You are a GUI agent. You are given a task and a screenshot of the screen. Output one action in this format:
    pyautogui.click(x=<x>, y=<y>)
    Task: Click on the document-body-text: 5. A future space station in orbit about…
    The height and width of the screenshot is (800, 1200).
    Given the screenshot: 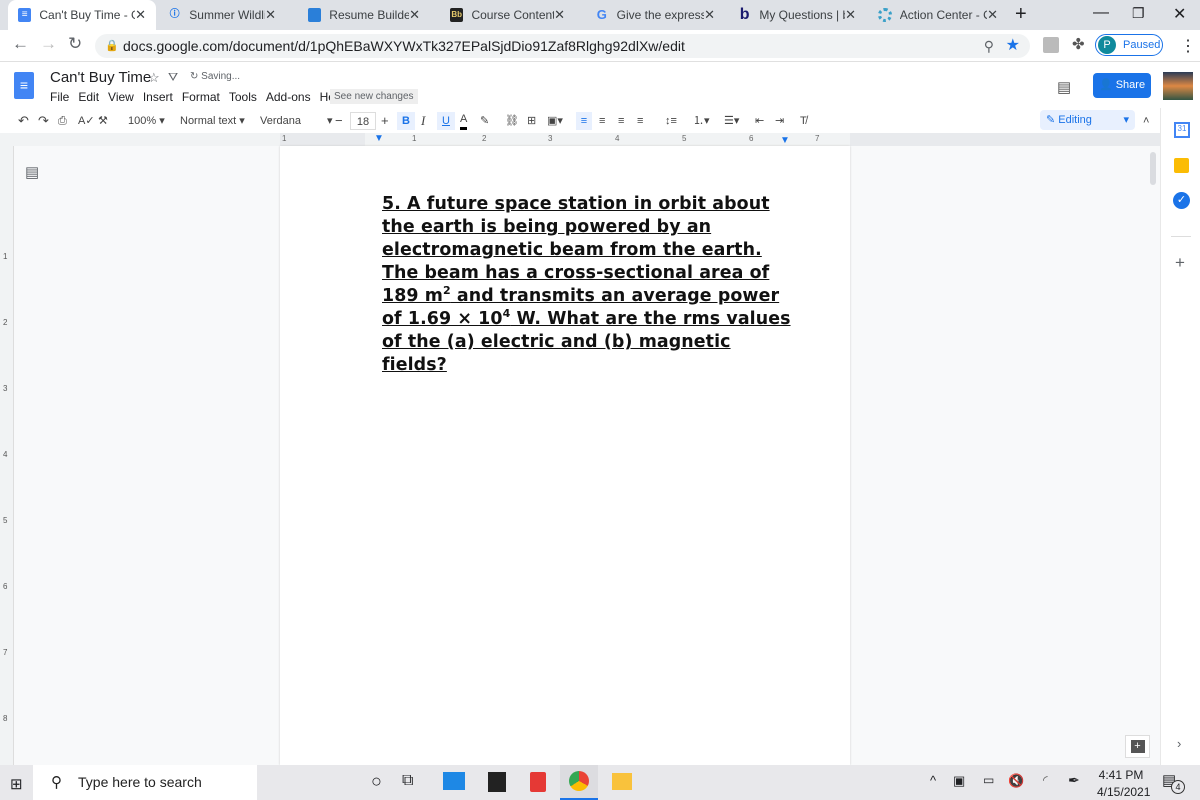 What is the action you would take?
    pyautogui.click(x=588, y=285)
    